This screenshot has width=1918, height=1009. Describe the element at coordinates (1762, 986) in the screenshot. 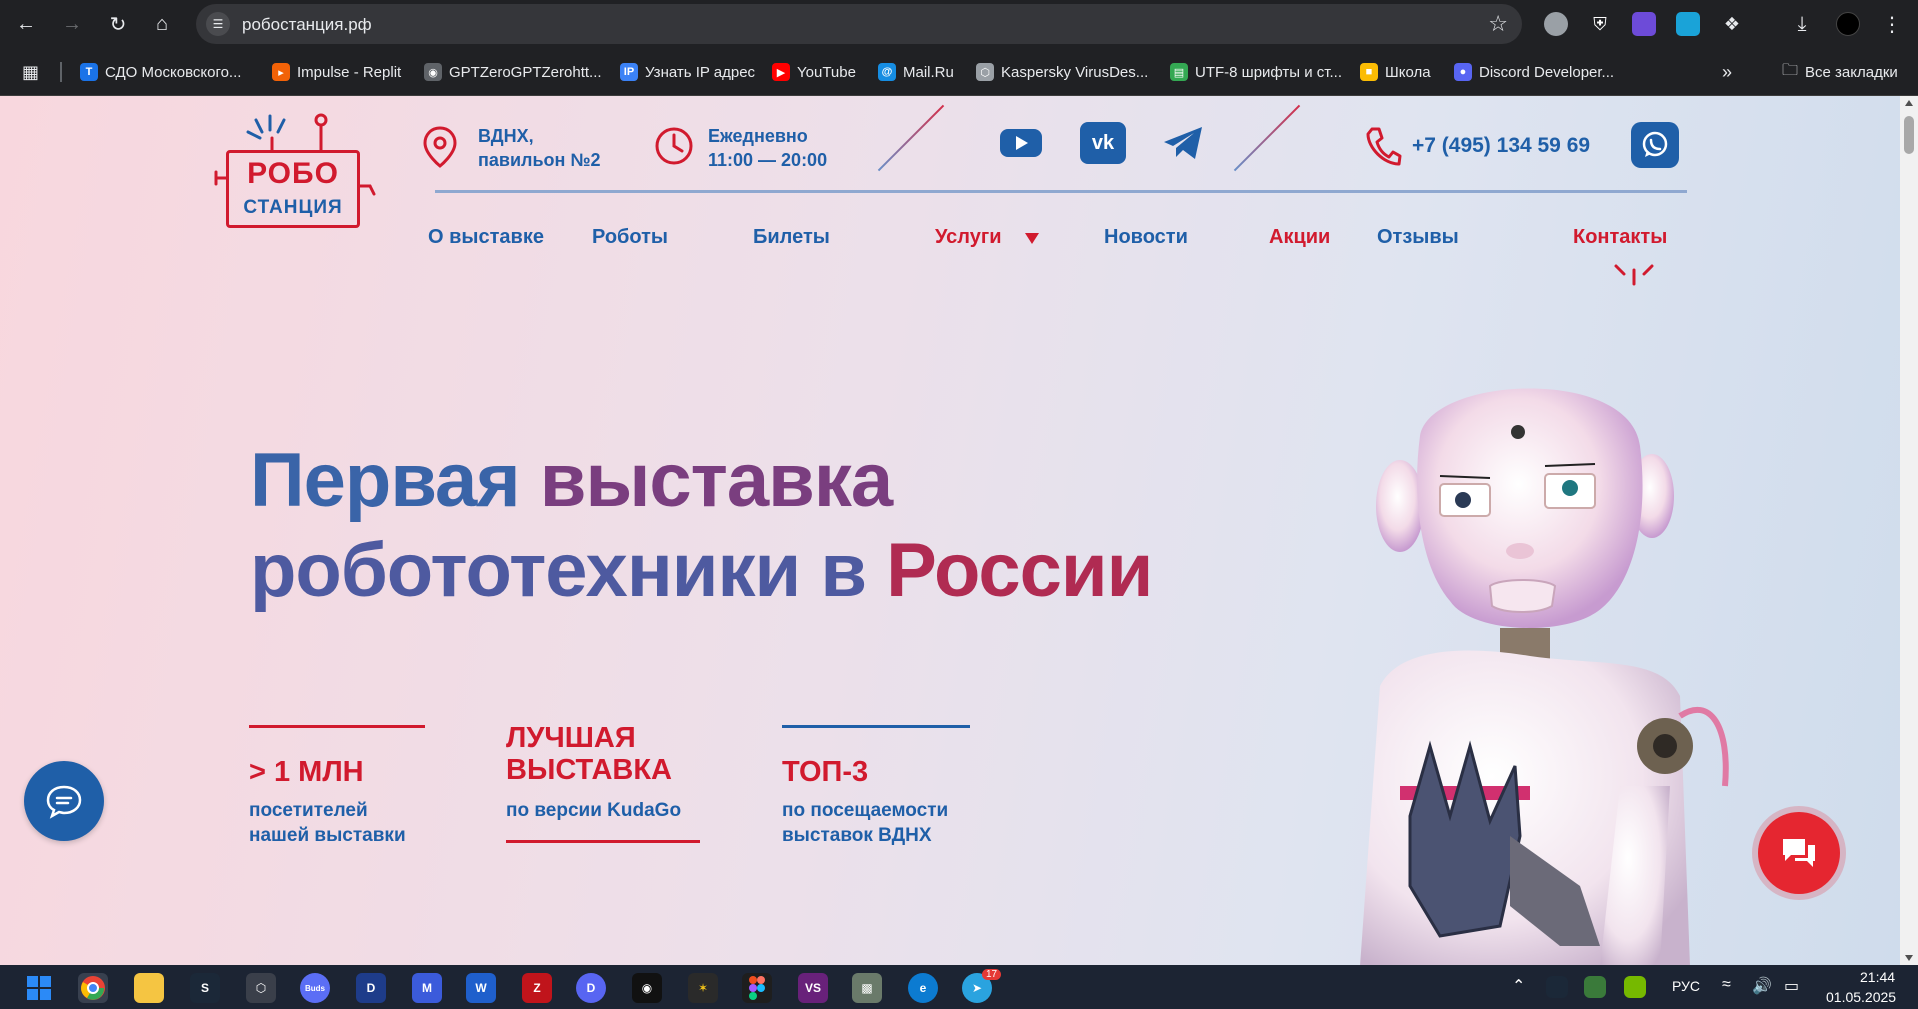

I see `volume-icon: 🔊` at that location.